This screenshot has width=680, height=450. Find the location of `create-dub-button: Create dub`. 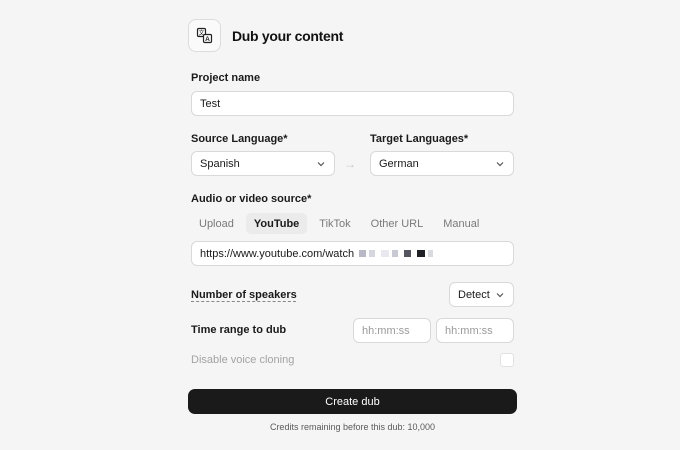

create-dub-button: Create dub is located at coordinates (352, 401).